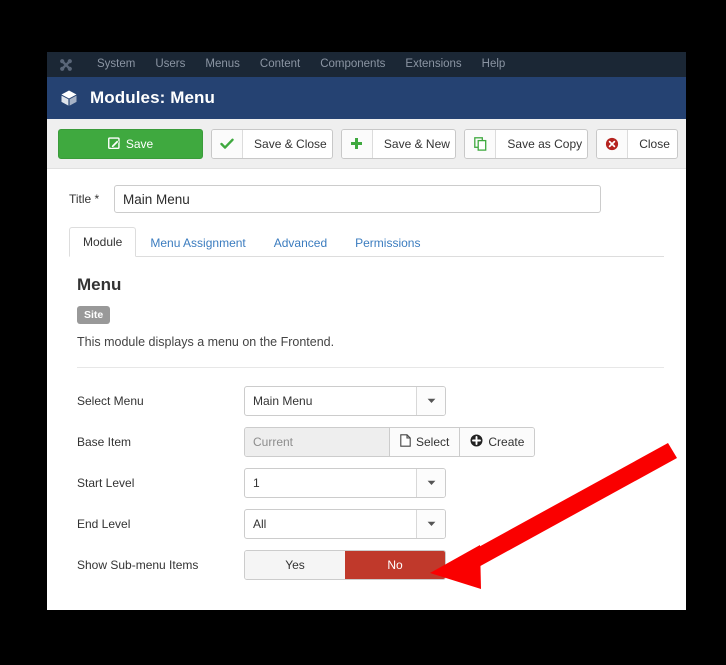 Image resolution: width=726 pixels, height=665 pixels. What do you see at coordinates (395, 564) in the screenshot?
I see `show-submenu-no-option: No` at bounding box center [395, 564].